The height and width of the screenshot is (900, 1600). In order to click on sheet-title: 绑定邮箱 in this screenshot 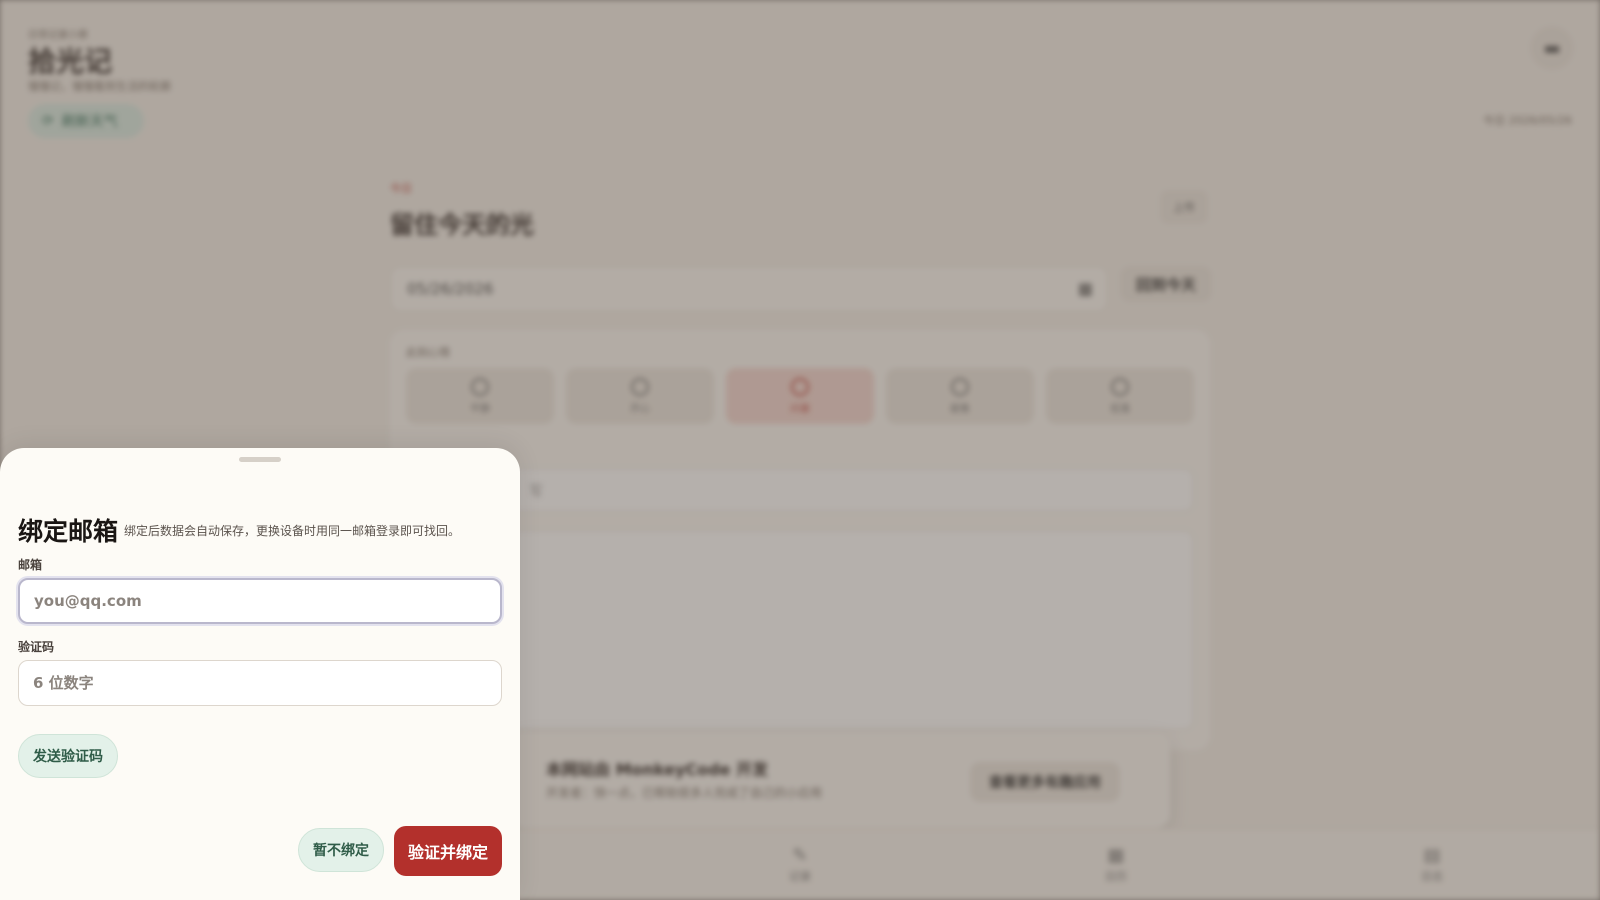, I will do `click(68, 531)`.